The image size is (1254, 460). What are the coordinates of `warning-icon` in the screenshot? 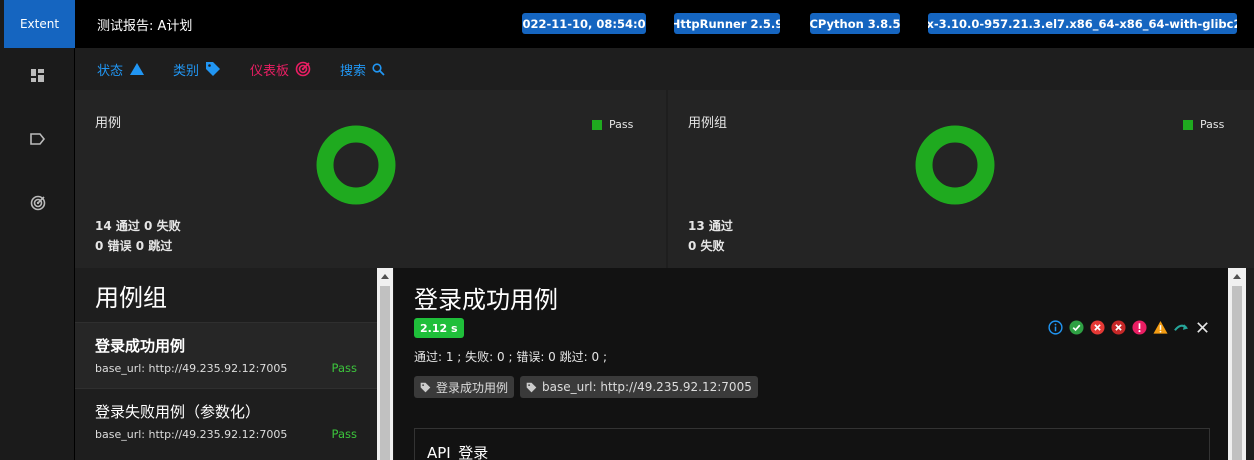 It's located at (1160, 327).